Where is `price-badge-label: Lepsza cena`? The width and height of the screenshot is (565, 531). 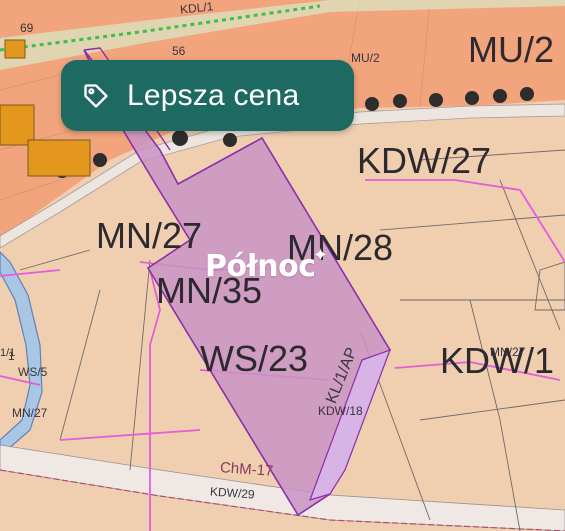
price-badge-label: Lepsza cena is located at coordinates (213, 95).